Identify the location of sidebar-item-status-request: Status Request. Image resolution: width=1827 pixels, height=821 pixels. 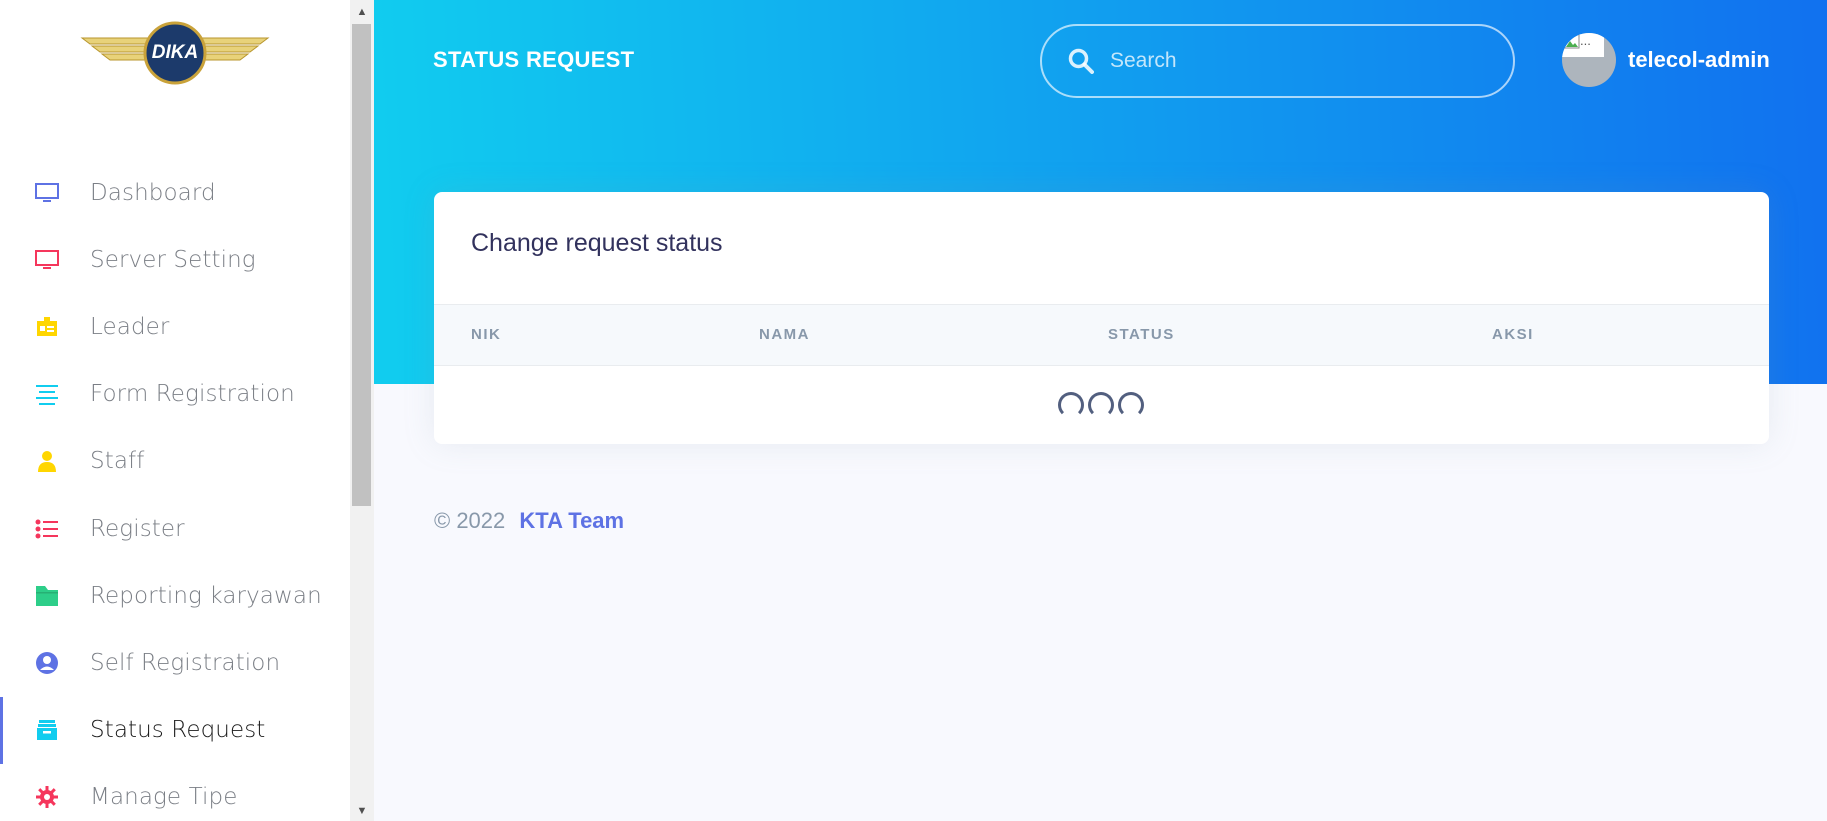
(175, 730).